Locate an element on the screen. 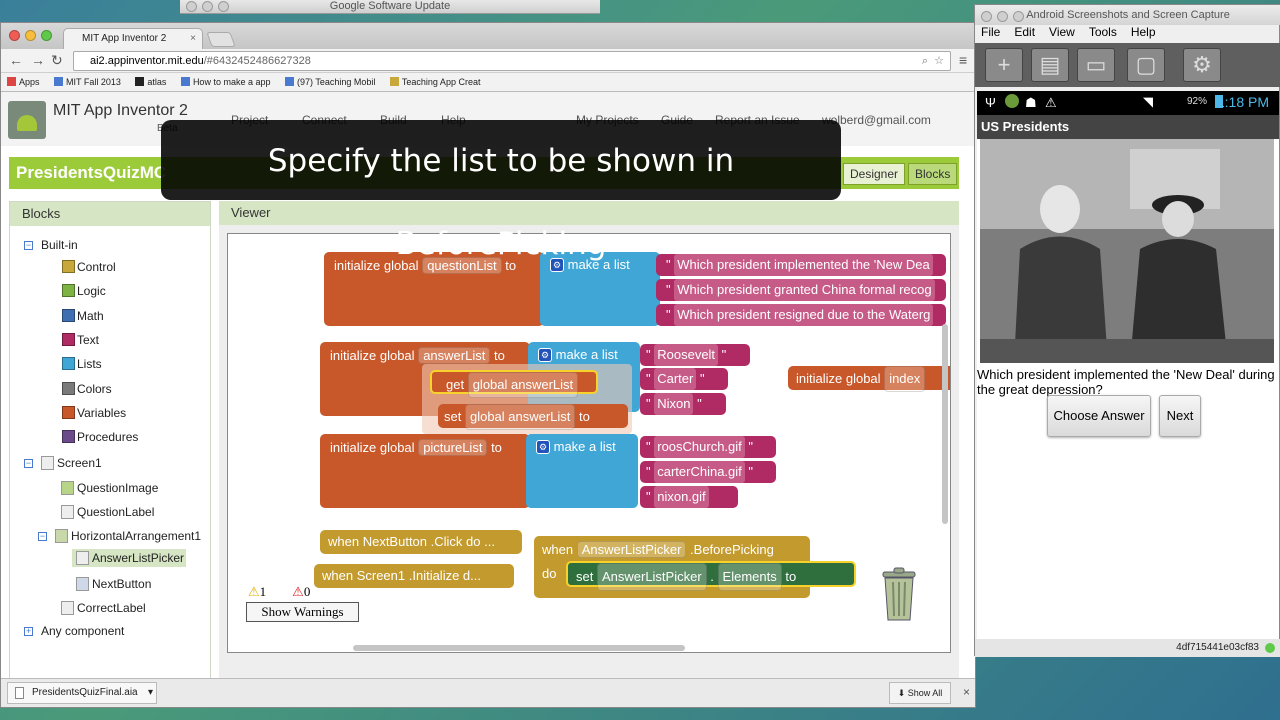  plus-icon: + is located at coordinates (1004, 65).